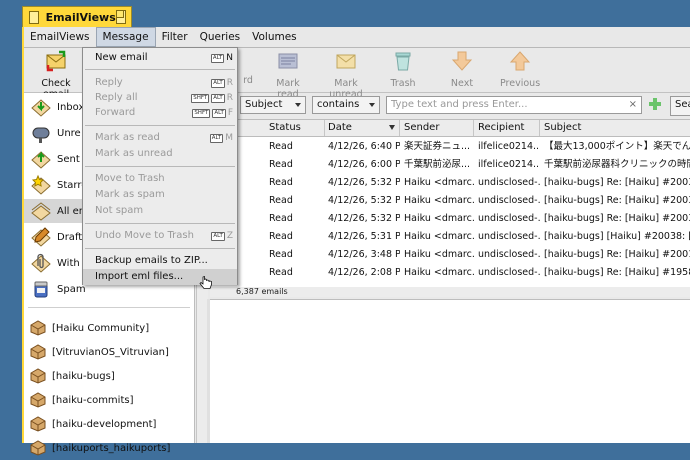 The height and width of the screenshot is (460, 690). What do you see at coordinates (220, 37) in the screenshot?
I see `menu-queries: Queries` at bounding box center [220, 37].